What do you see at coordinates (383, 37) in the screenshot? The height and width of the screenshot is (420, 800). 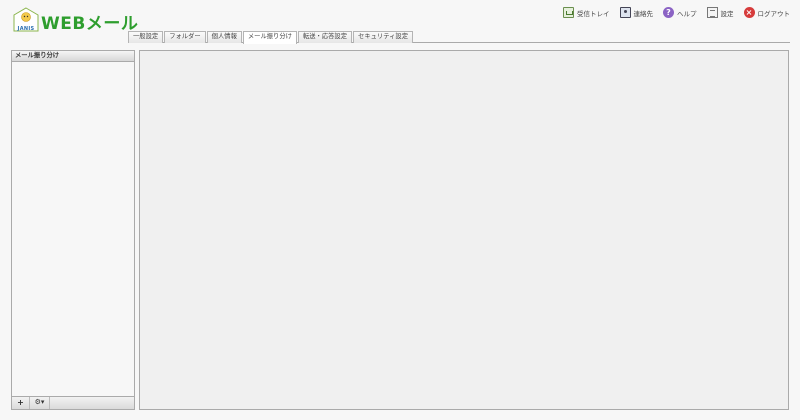 I see `tab-security: セキュリティ設定` at bounding box center [383, 37].